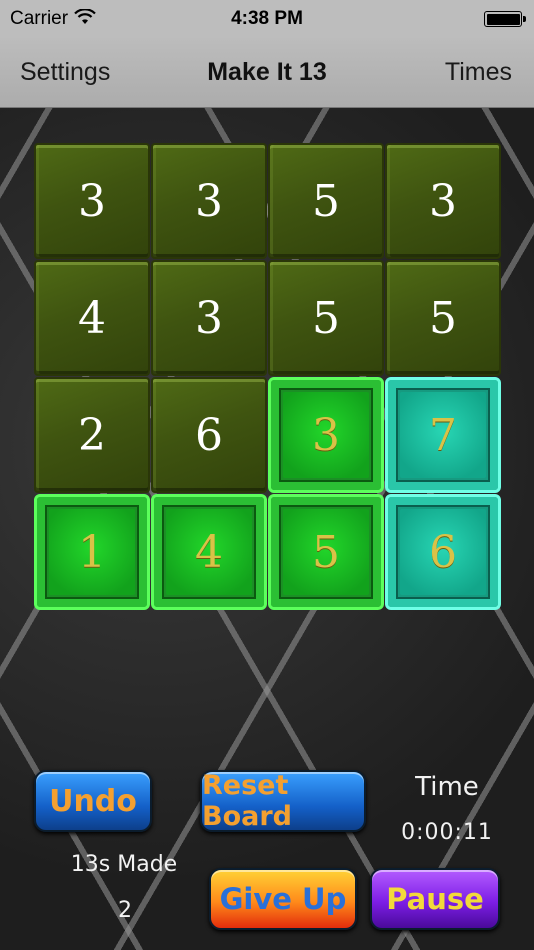 This screenshot has height=950, width=534. I want to click on times-button: Times, so click(478, 72).